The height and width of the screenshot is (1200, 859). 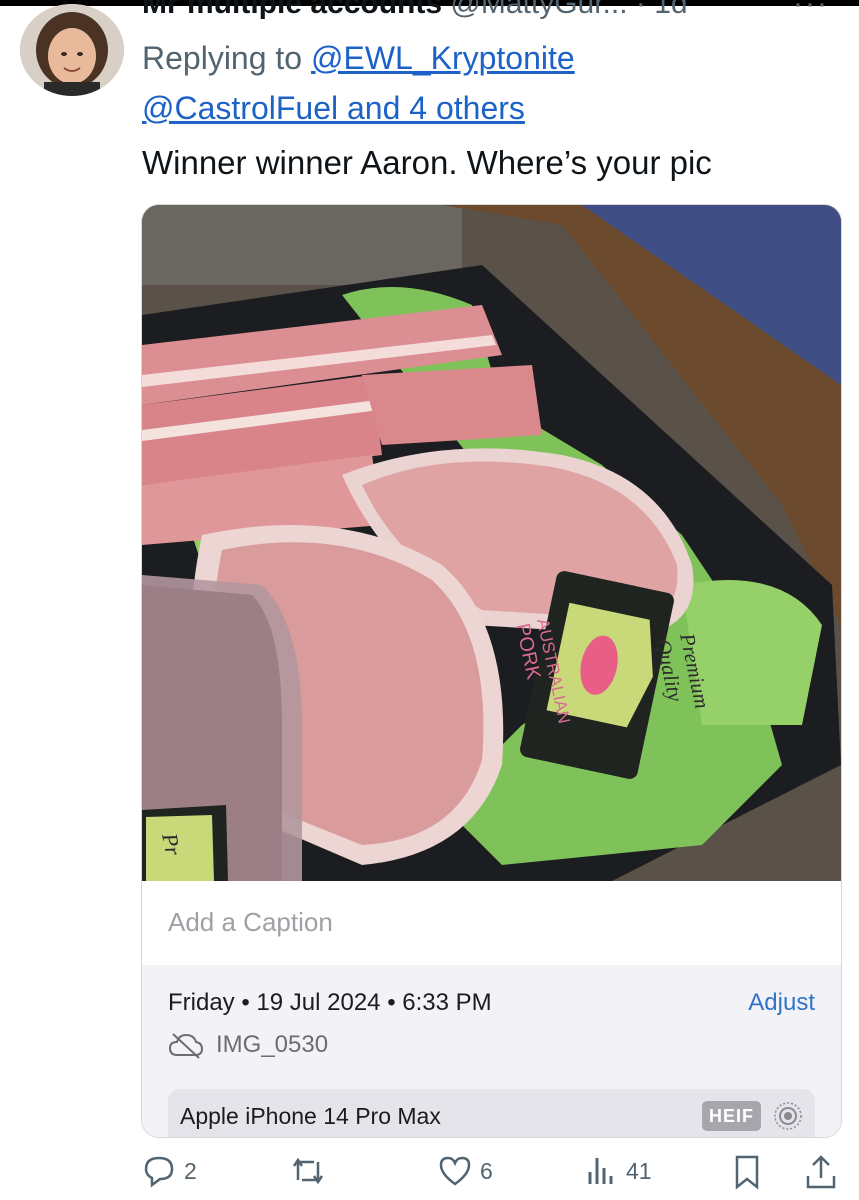 What do you see at coordinates (308, 1171) in the screenshot?
I see `retweet-icon` at bounding box center [308, 1171].